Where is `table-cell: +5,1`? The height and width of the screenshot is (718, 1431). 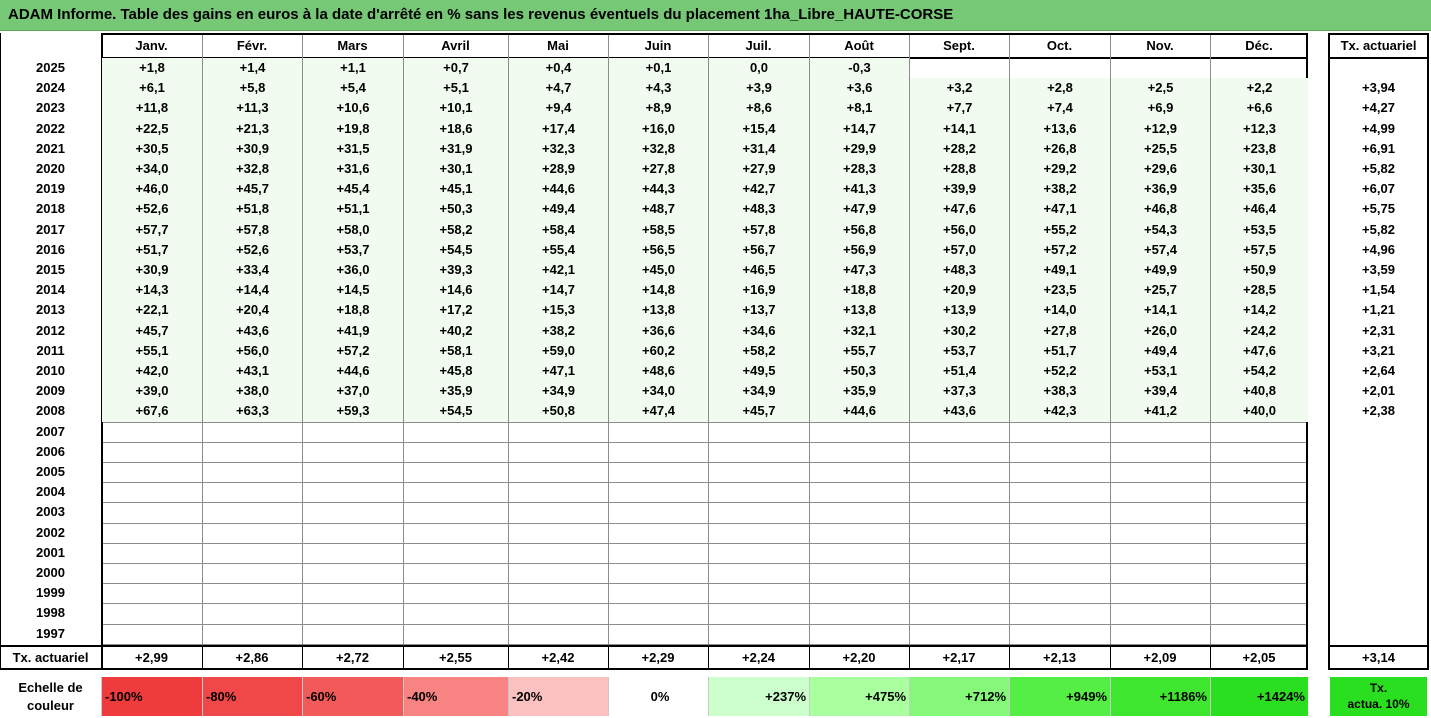
table-cell: +5,1 is located at coordinates (456, 88).